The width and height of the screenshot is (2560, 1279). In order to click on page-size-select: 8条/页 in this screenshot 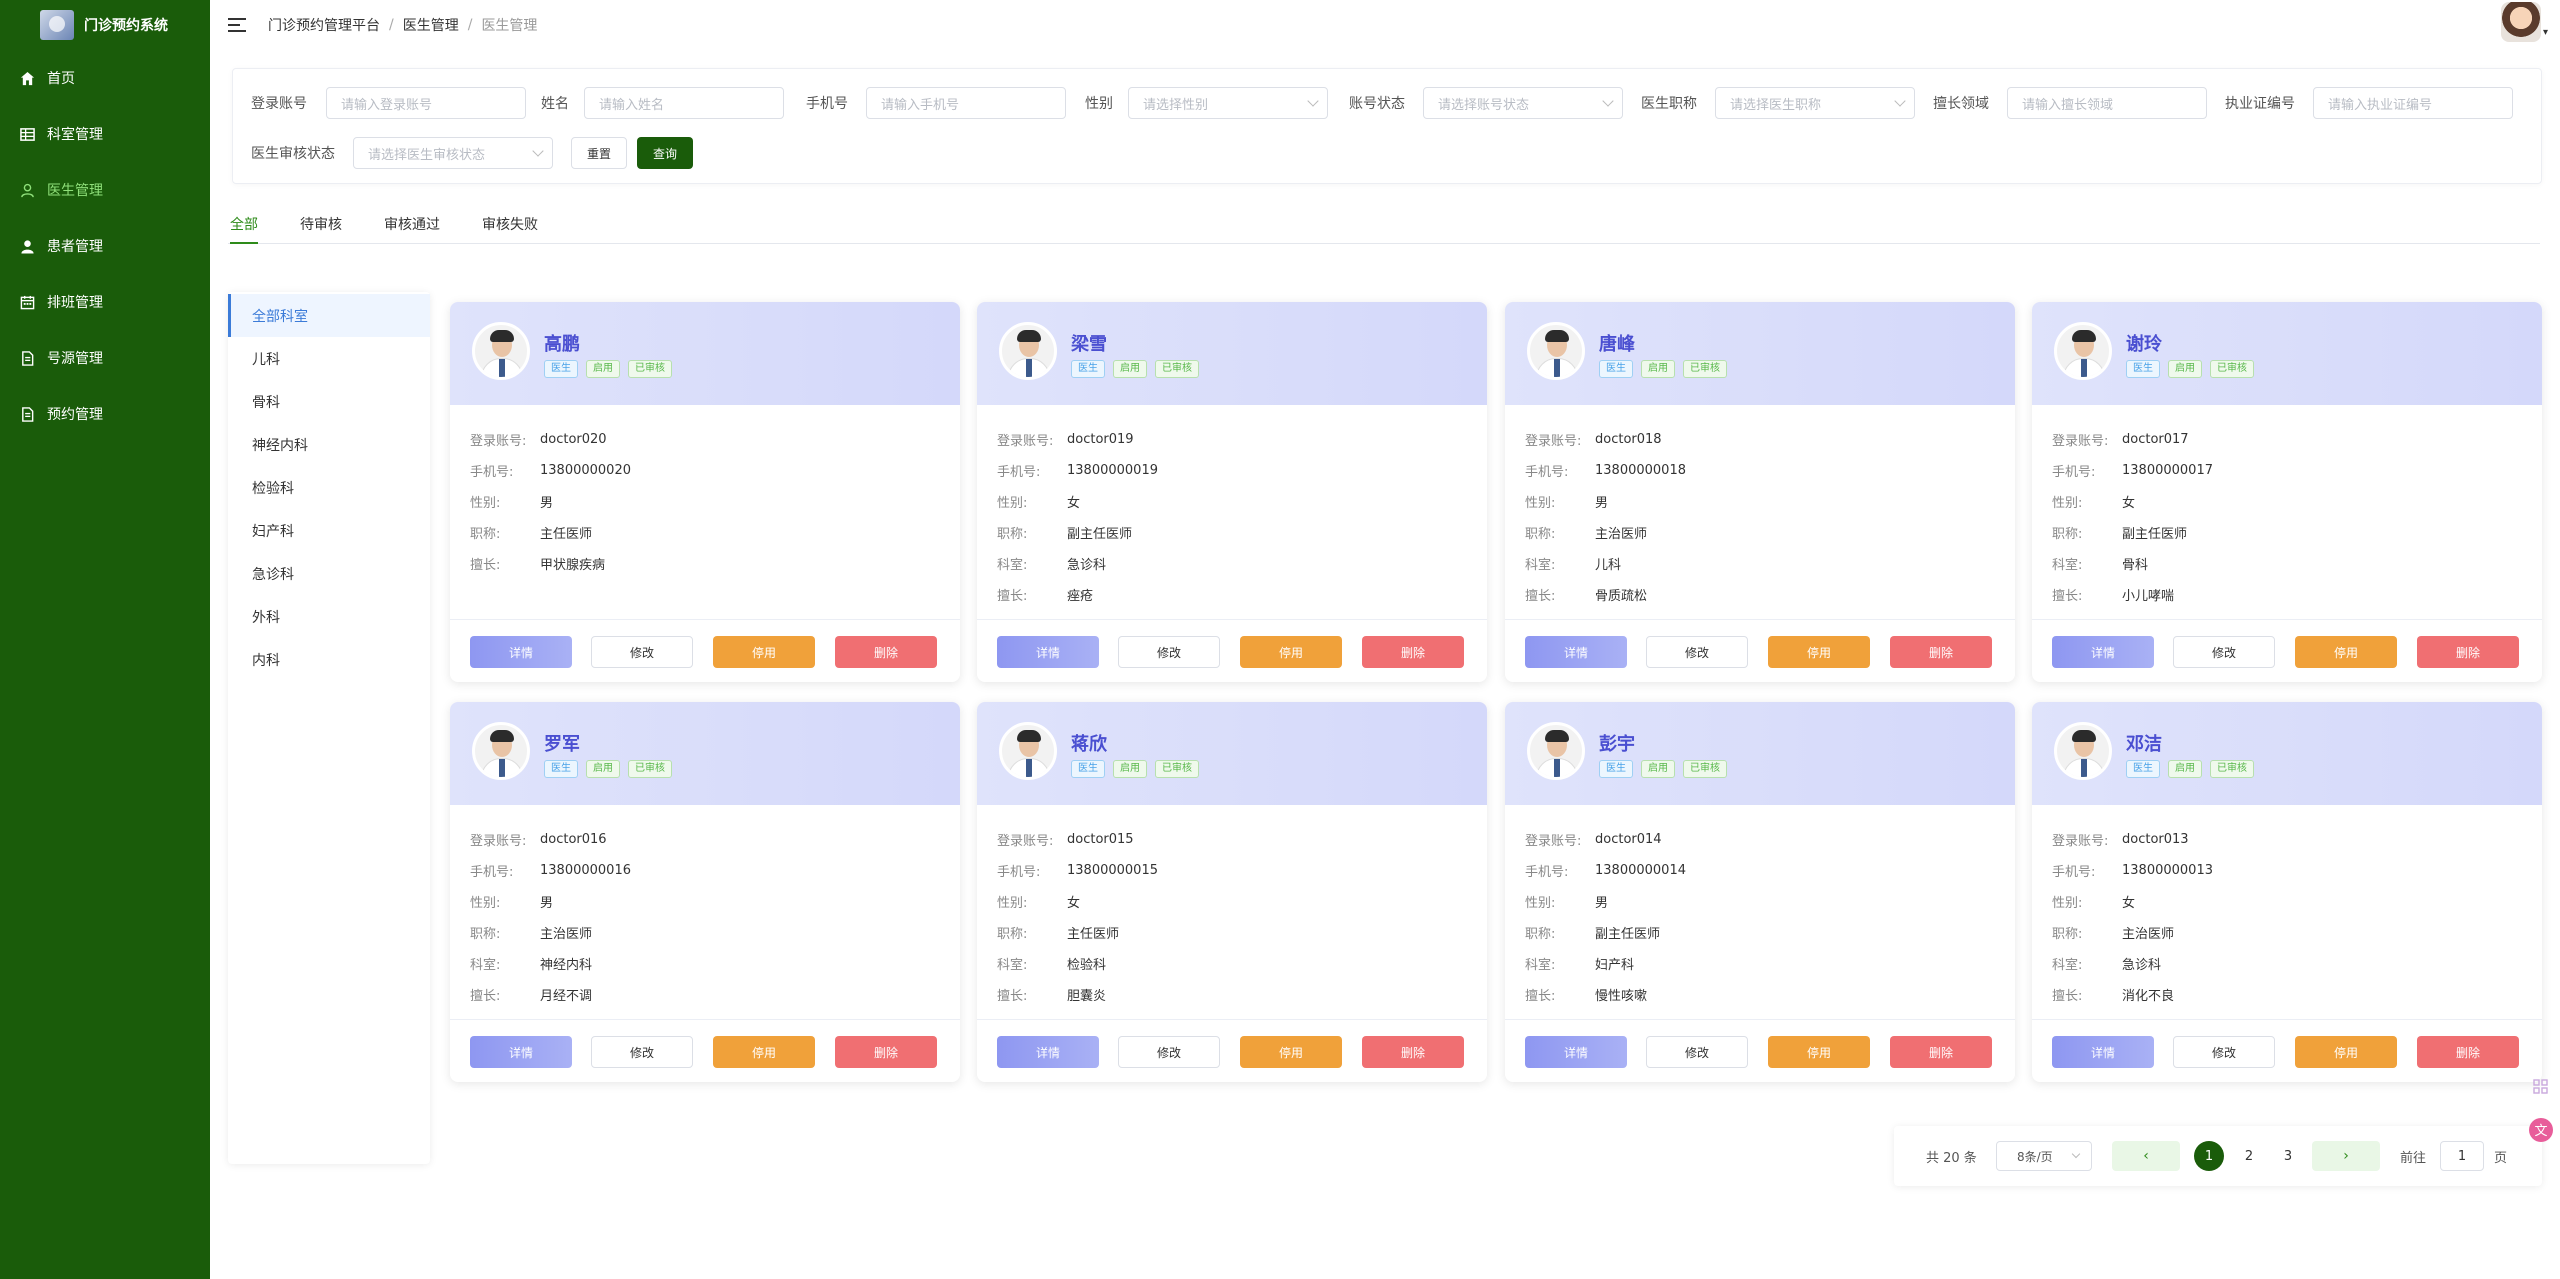, I will do `click(2044, 1156)`.